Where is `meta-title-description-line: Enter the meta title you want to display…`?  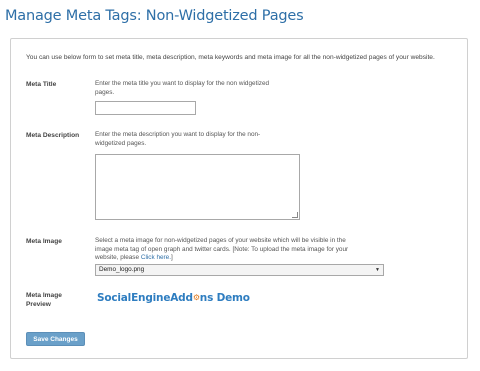
meta-title-description-line: Enter the meta title you want to display… is located at coordinates (182, 83).